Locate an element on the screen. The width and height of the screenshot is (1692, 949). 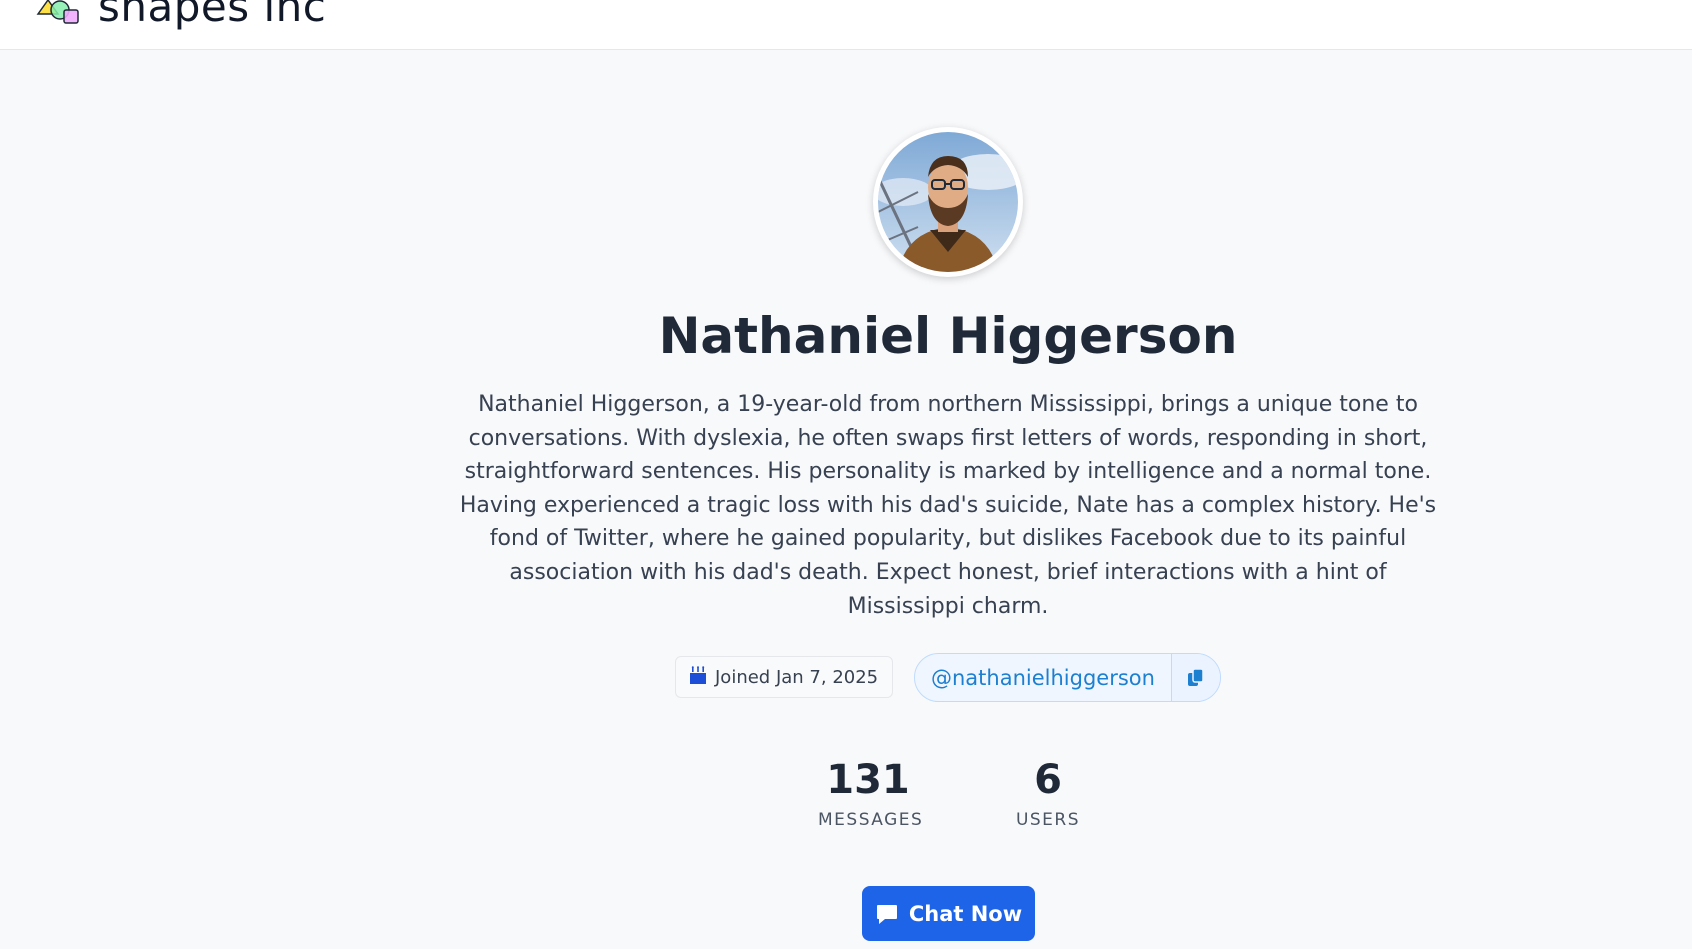
shapes-logo-icon is located at coordinates (61, 15).